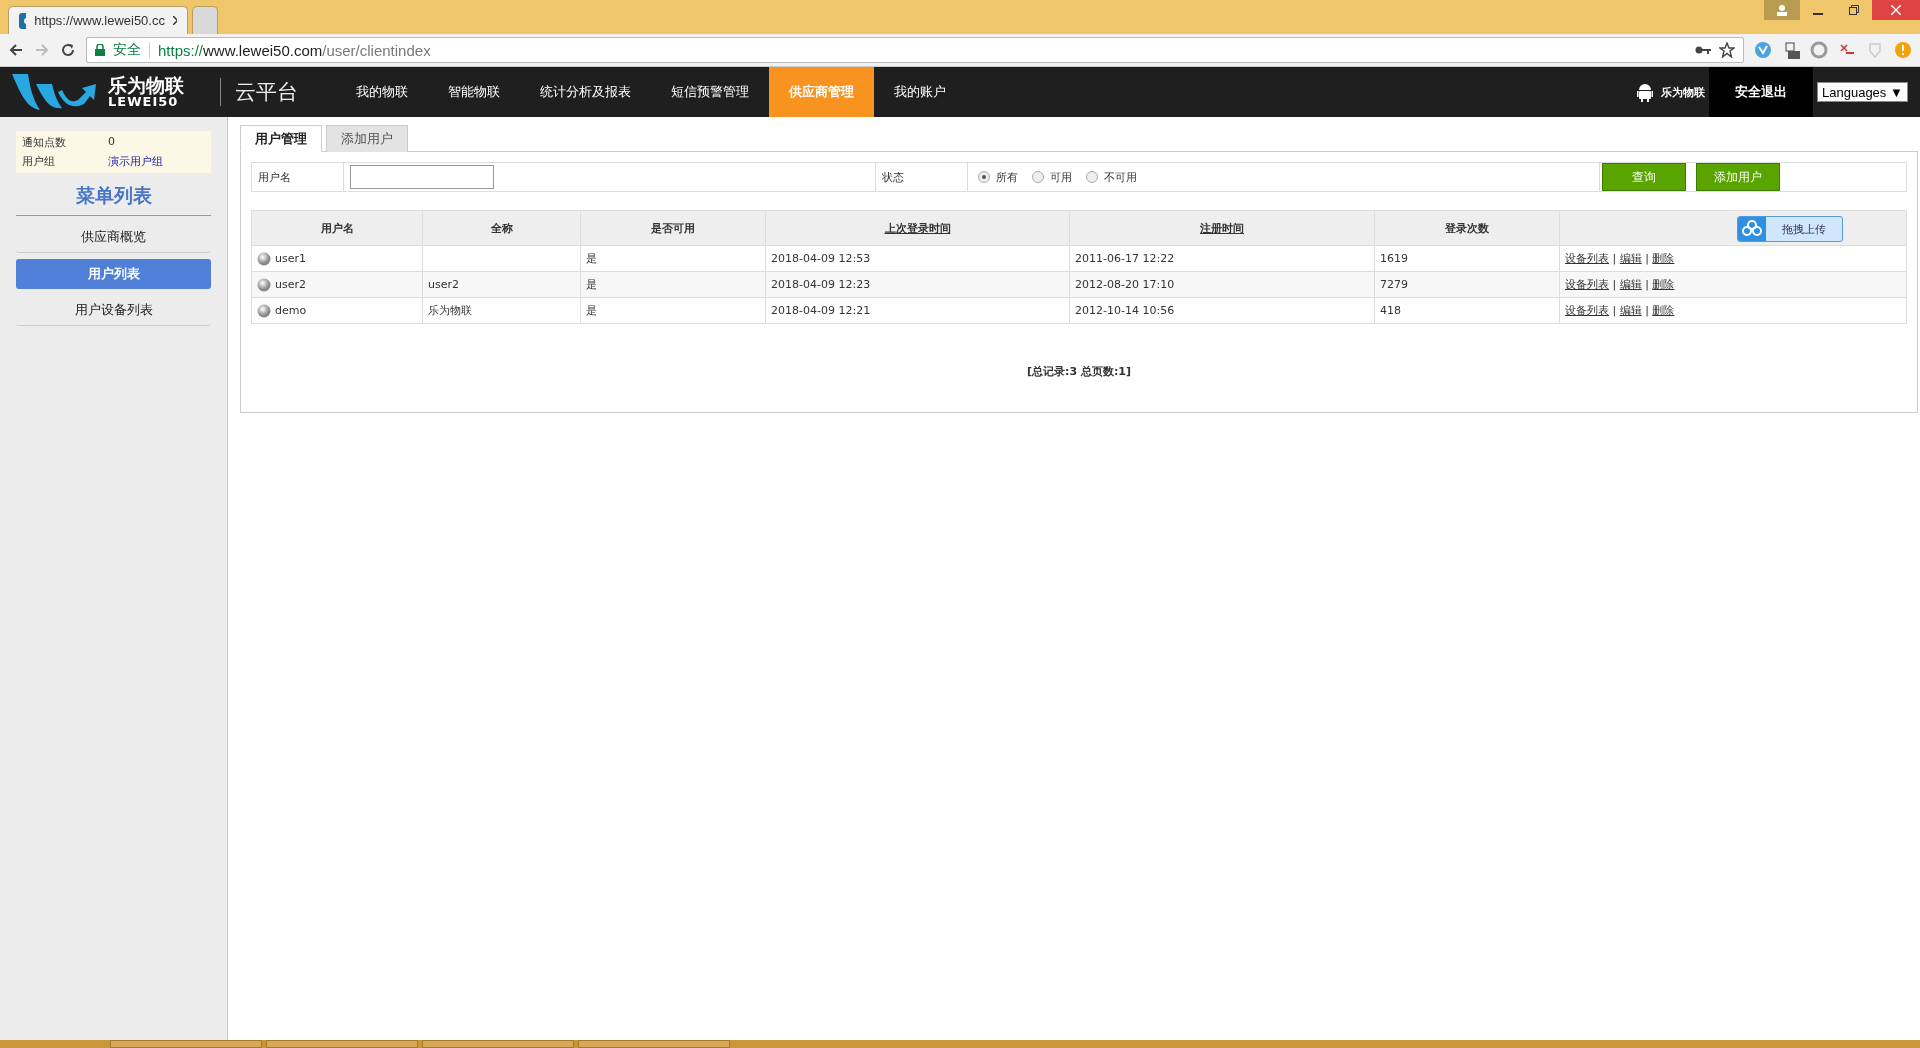 The height and width of the screenshot is (1048, 1920). What do you see at coordinates (1903, 50) in the screenshot?
I see `alert-icon` at bounding box center [1903, 50].